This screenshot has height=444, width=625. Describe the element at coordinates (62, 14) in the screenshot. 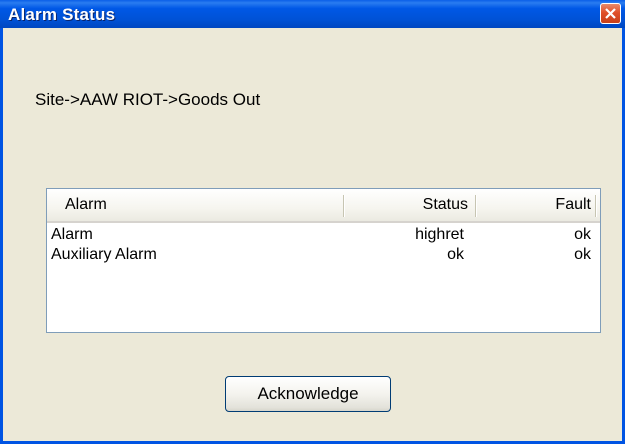

I see `window-title: Alarm Status` at that location.